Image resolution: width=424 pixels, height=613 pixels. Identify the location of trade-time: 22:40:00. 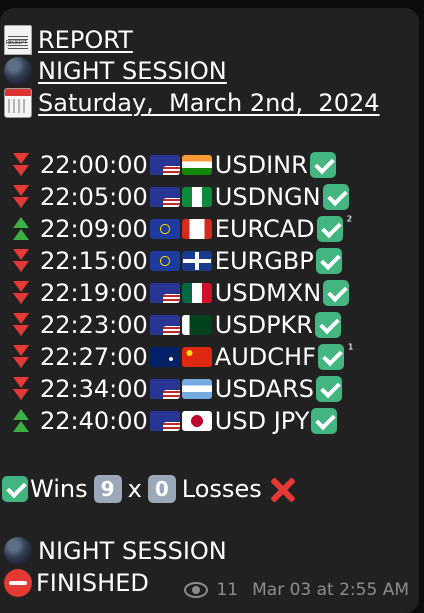
(94, 421).